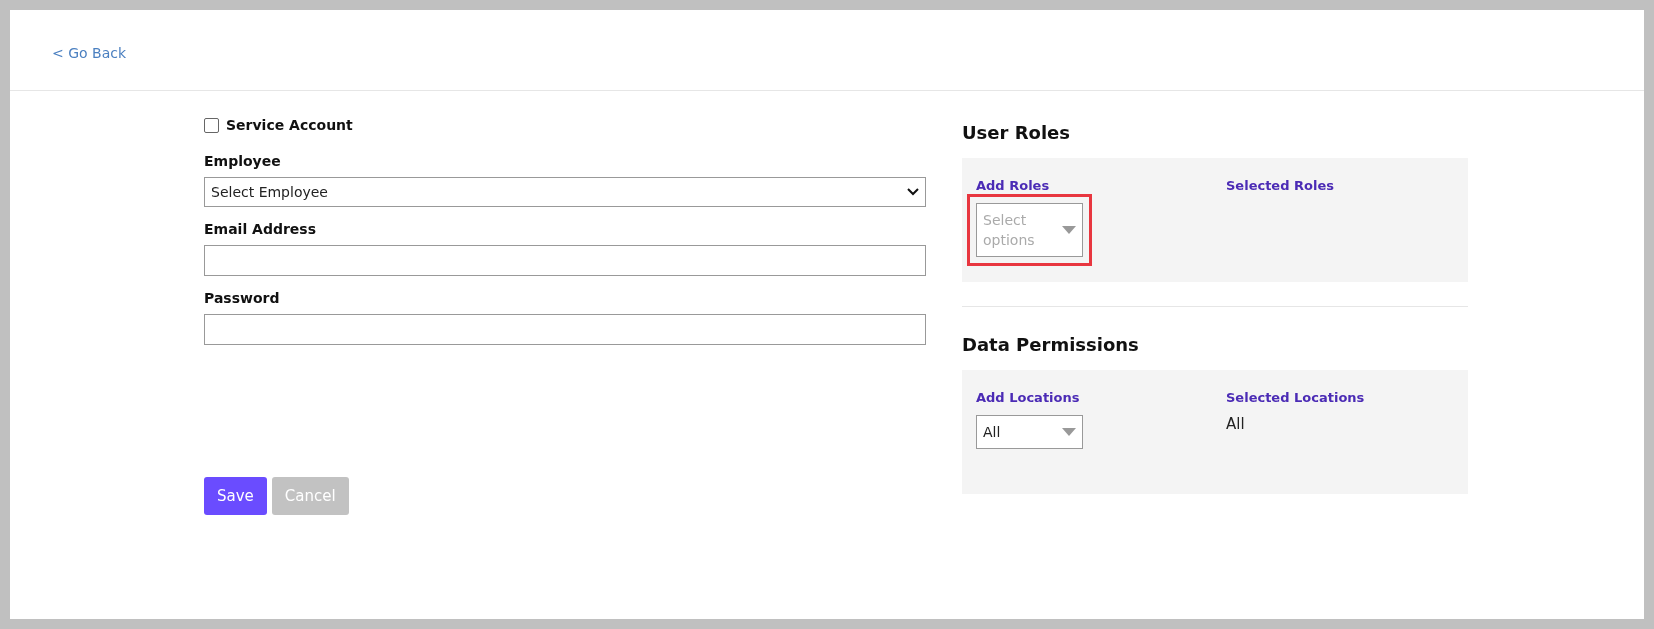 This screenshot has height=629, width=1654. What do you see at coordinates (235, 496) in the screenshot?
I see `save-button: Save` at bounding box center [235, 496].